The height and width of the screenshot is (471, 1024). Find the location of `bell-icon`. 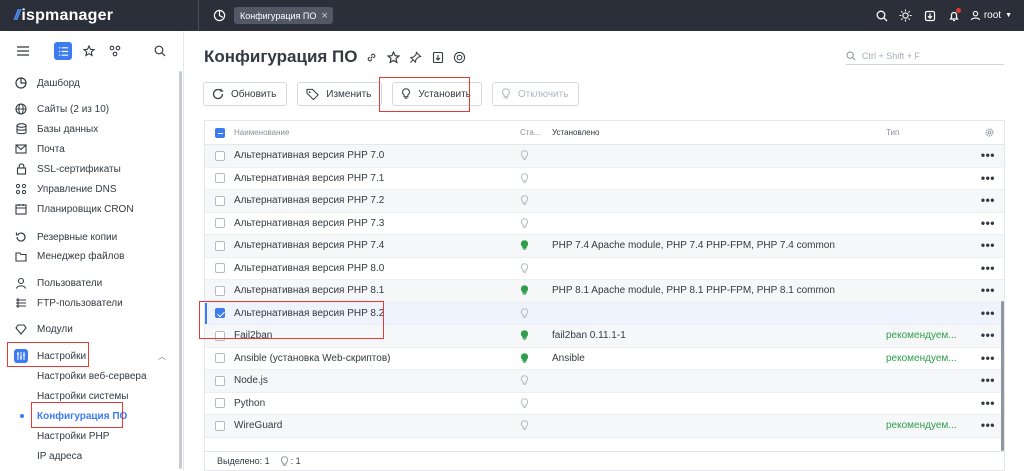

bell-icon is located at coordinates (954, 16).